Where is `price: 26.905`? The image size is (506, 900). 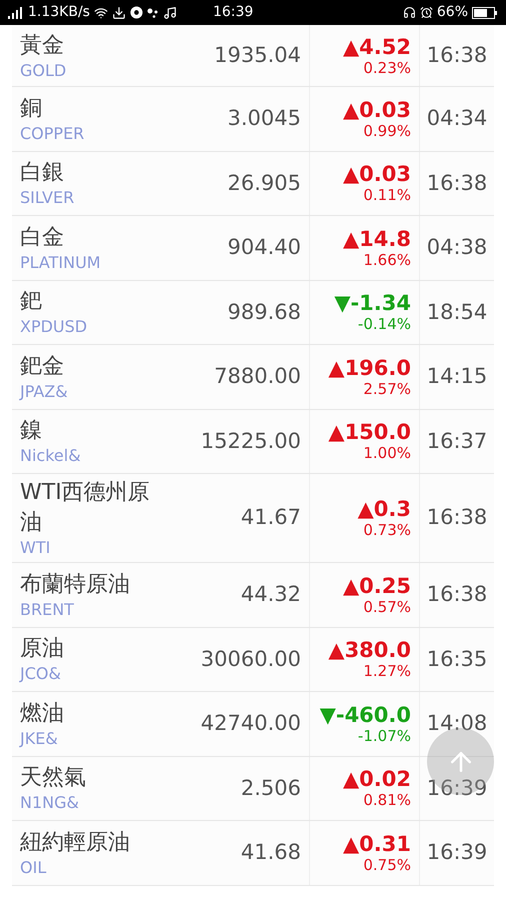 price: 26.905 is located at coordinates (264, 183).